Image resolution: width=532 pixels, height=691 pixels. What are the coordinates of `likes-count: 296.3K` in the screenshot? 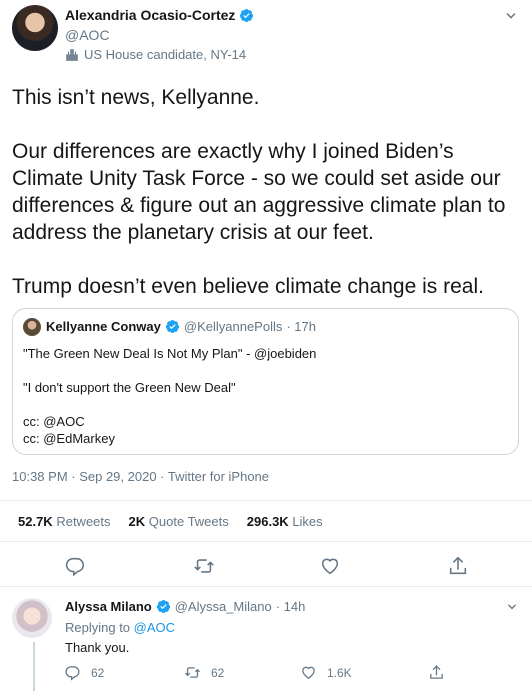 It's located at (267, 521).